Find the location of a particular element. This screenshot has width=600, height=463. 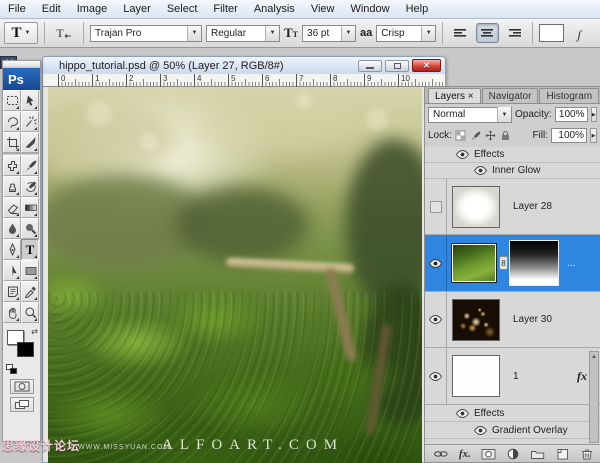

brush-tool is located at coordinates (30, 165).